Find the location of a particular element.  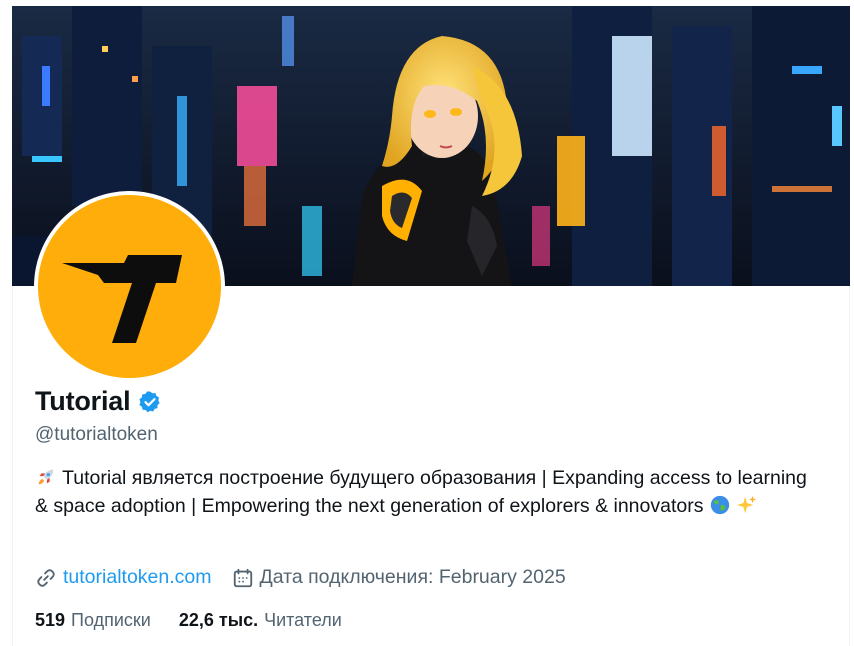

rocket-icon is located at coordinates (46, 477).